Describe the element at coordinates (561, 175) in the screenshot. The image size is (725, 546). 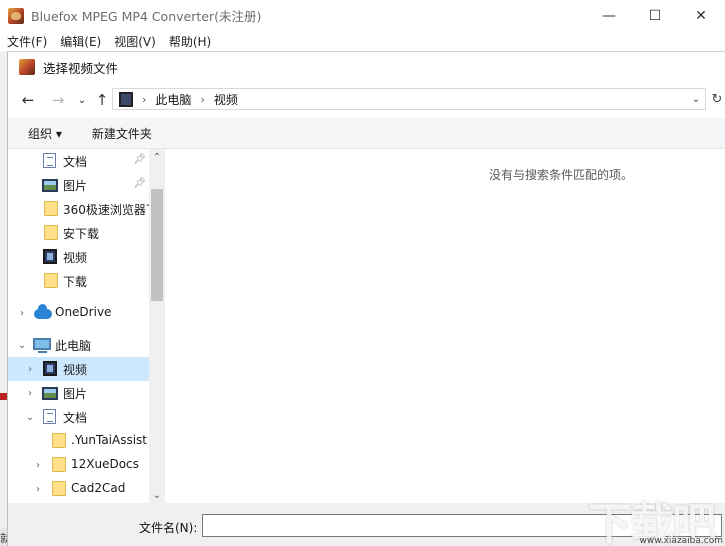
I see `empty-results-message: 没有与搜索条件匹配的项。` at that location.